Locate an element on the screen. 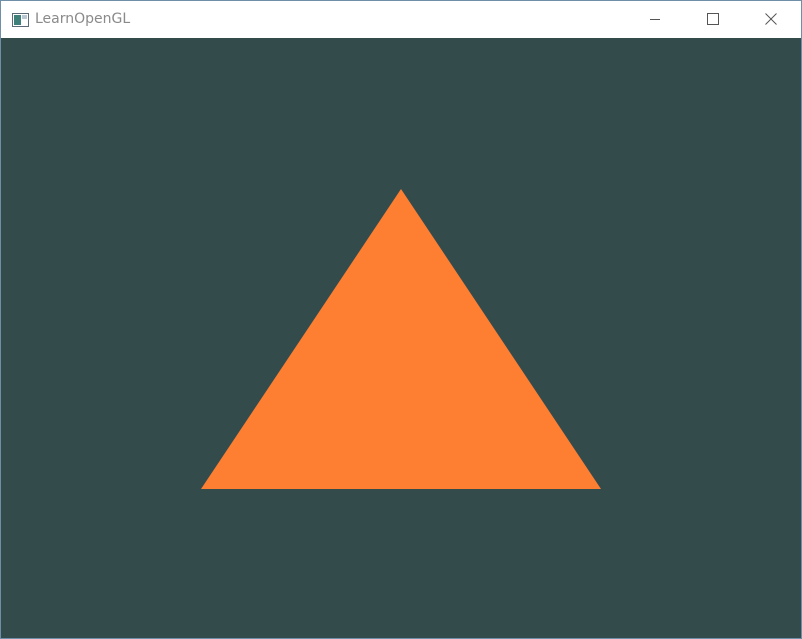  app-window-icon is located at coordinates (20, 19).